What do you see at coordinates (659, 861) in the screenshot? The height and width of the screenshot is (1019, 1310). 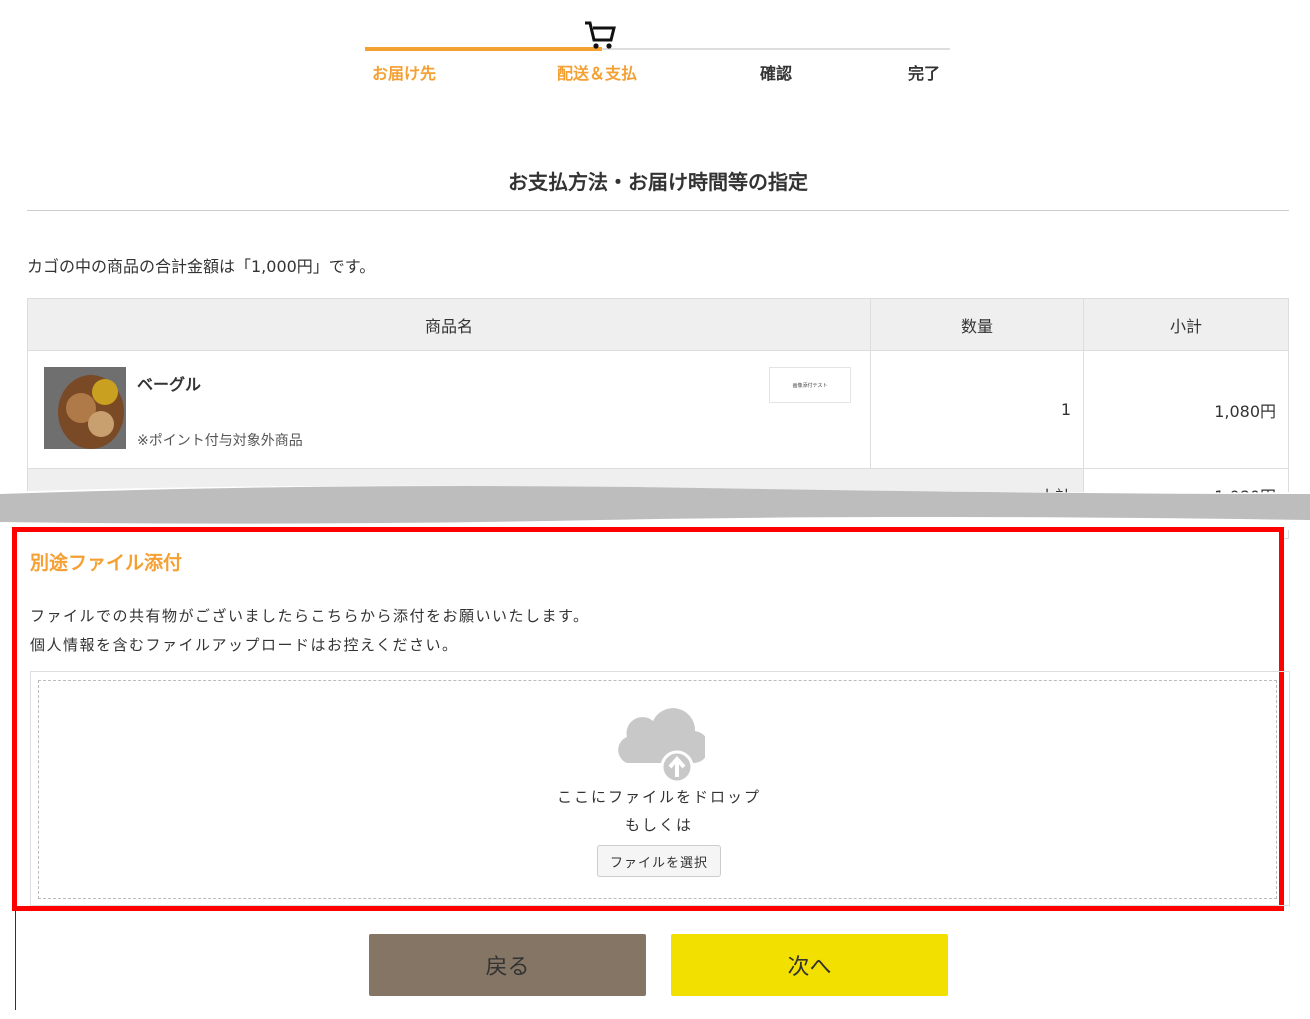 I see `select-file-button: ファイルを選択` at bounding box center [659, 861].